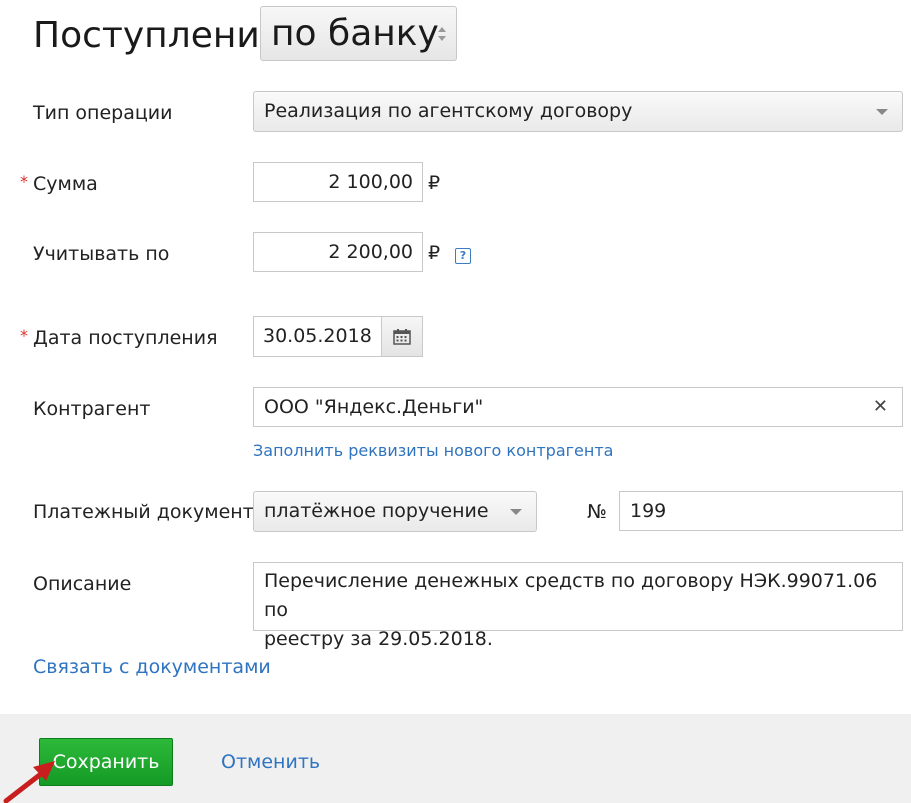 This screenshot has width=911, height=803. Describe the element at coordinates (442, 34) in the screenshot. I see `up-down-arrows-icon` at that location.